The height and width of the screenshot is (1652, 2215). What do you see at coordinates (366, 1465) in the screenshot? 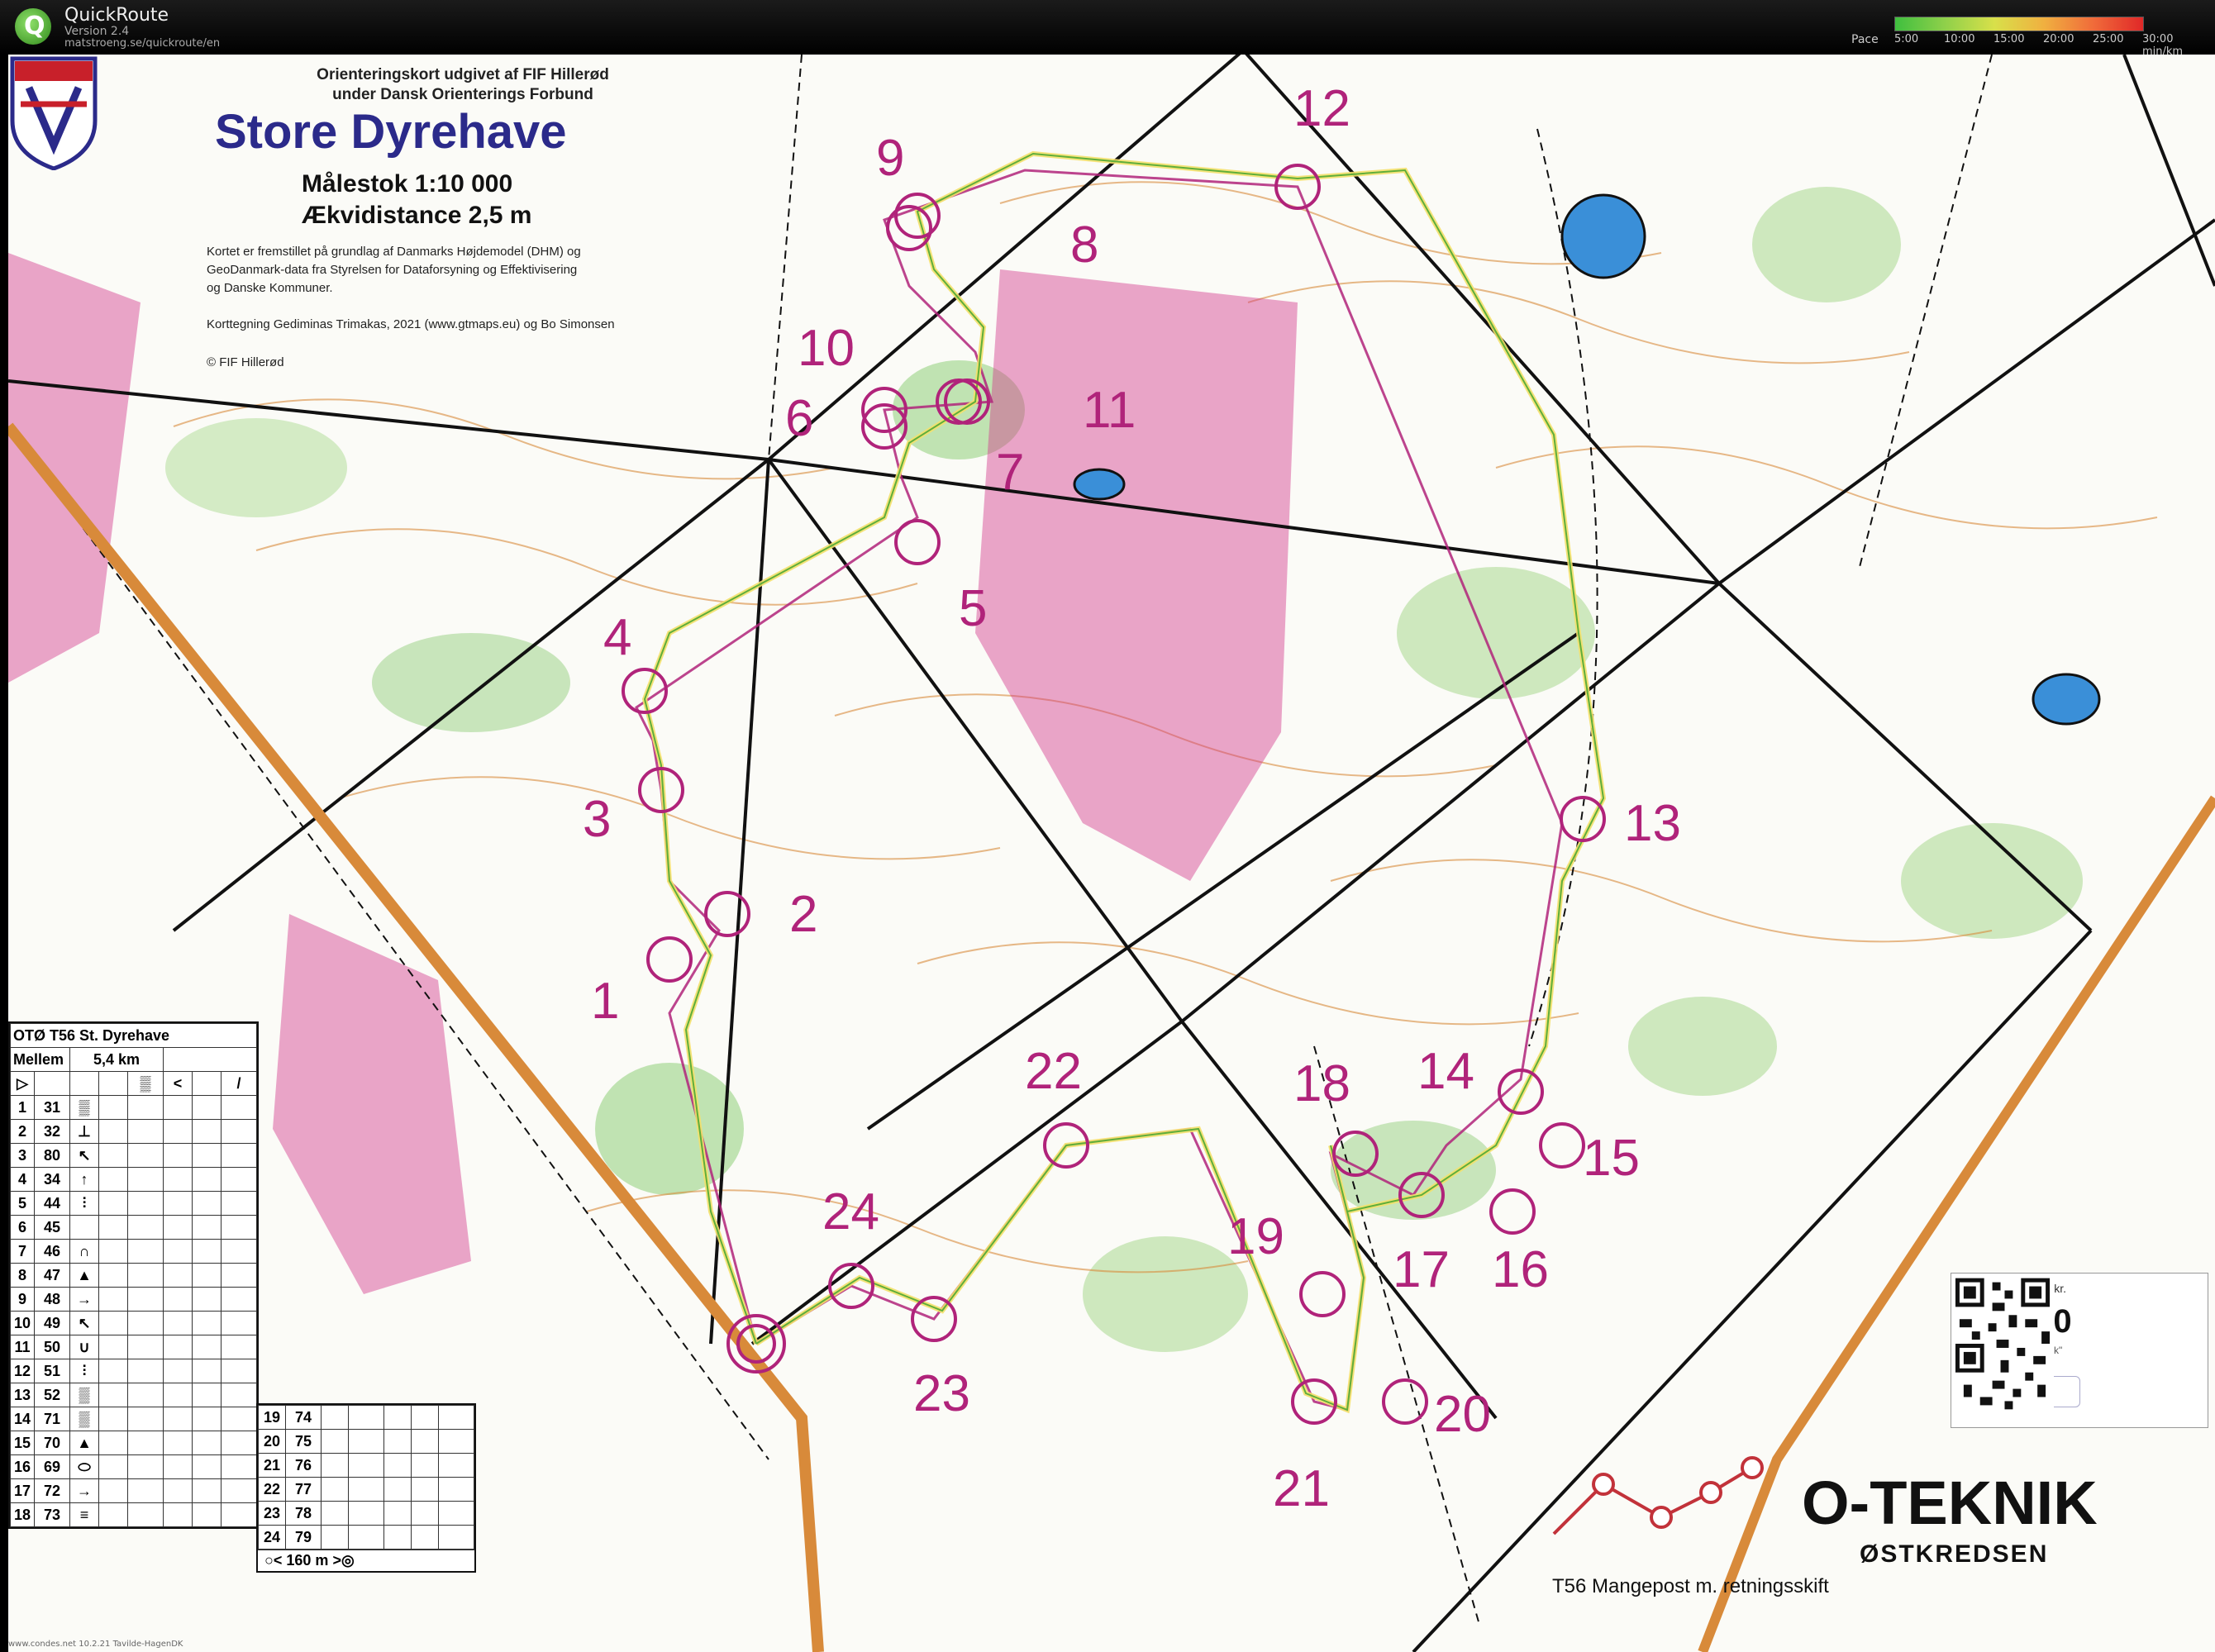
I see `description-row: 21 76` at bounding box center [366, 1465].